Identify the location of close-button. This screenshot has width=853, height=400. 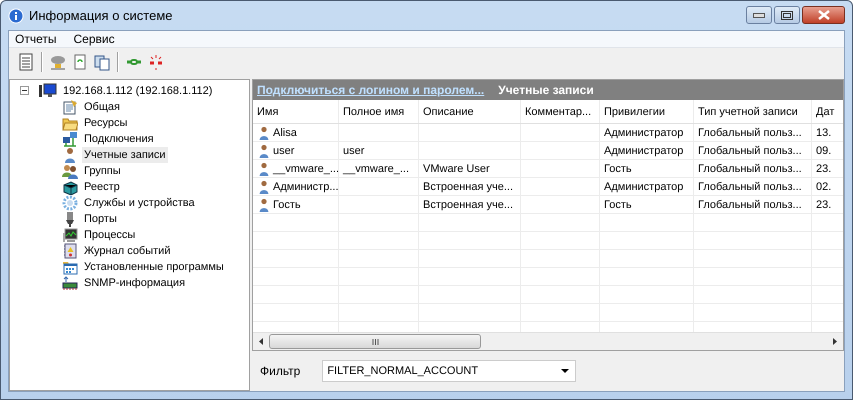
(823, 15).